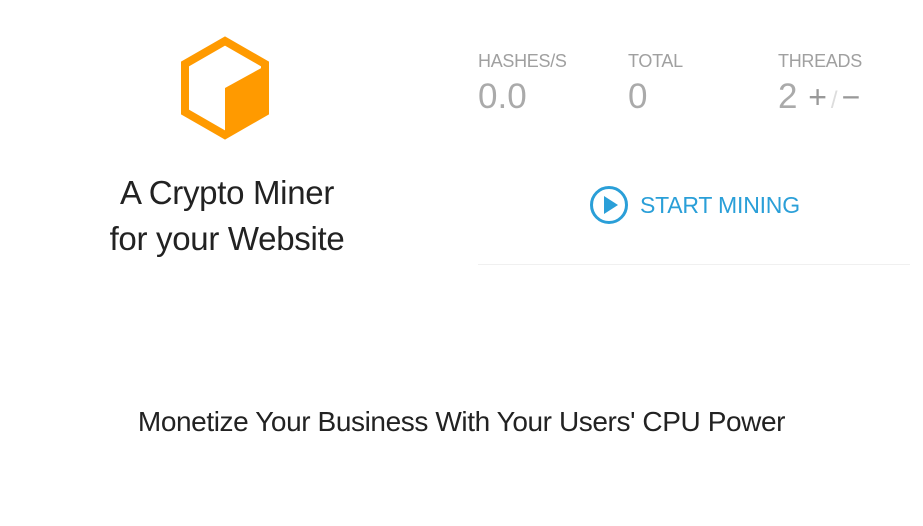 The height and width of the screenshot is (526, 923). Describe the element at coordinates (688, 85) in the screenshot. I see `miner-stats: HASHES/S 0.0 TOTAL 0 THREADS 2 + / −` at that location.